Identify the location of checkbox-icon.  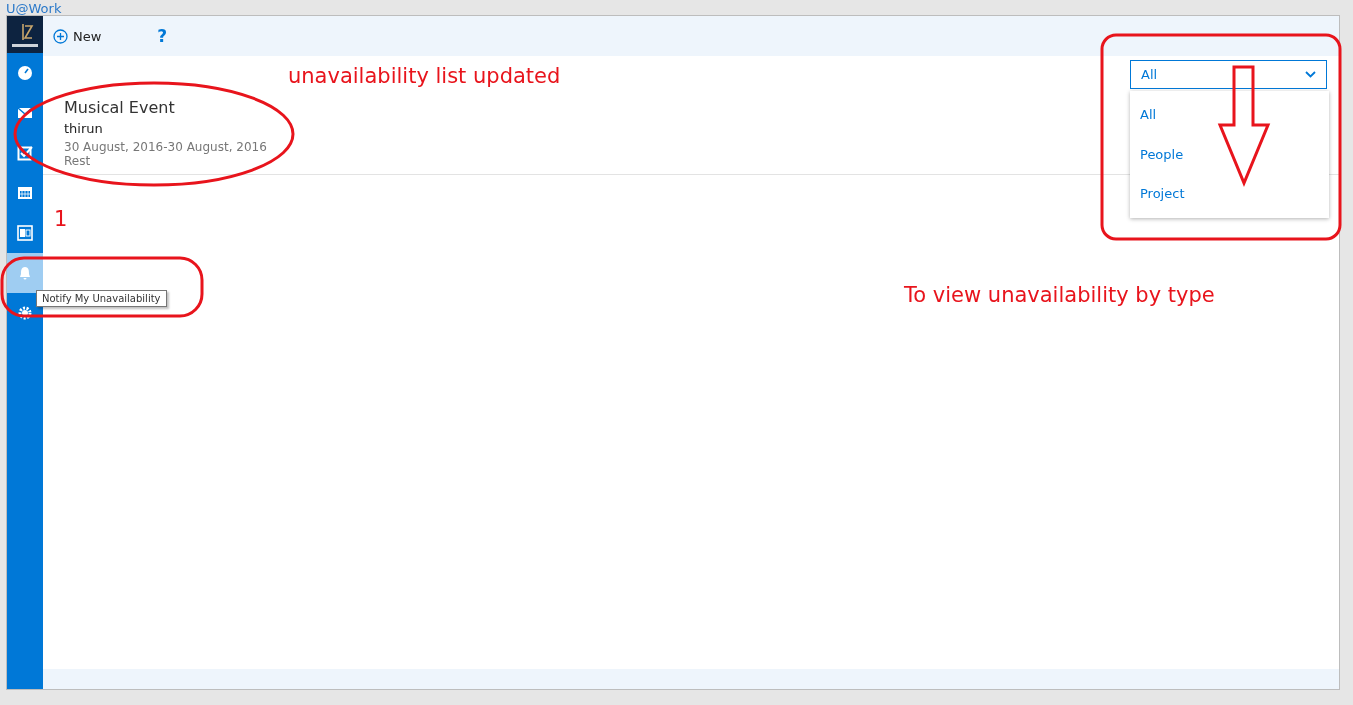
(25, 153).